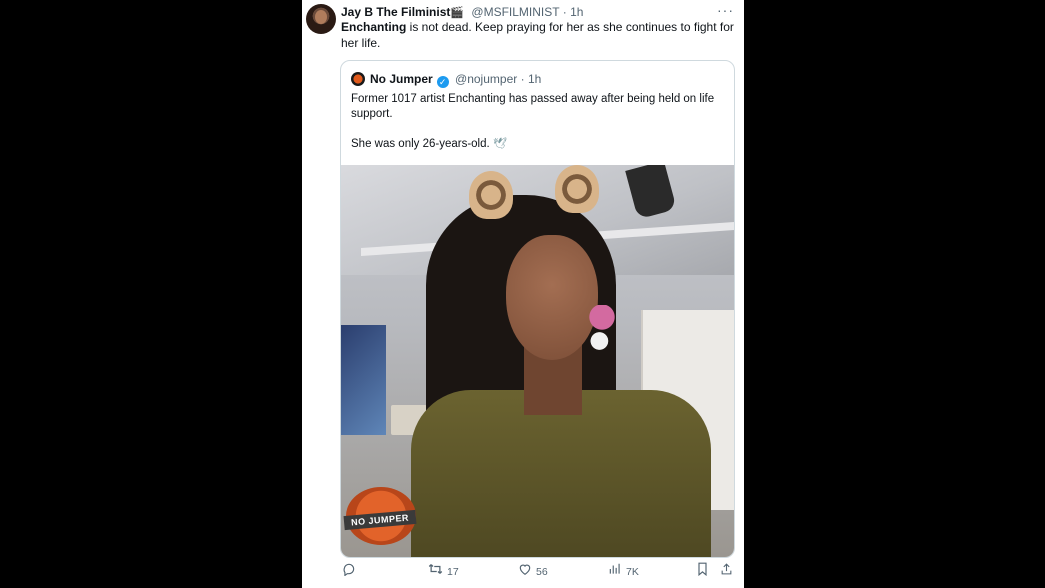  I want to click on bookmark-icon, so click(702, 572).